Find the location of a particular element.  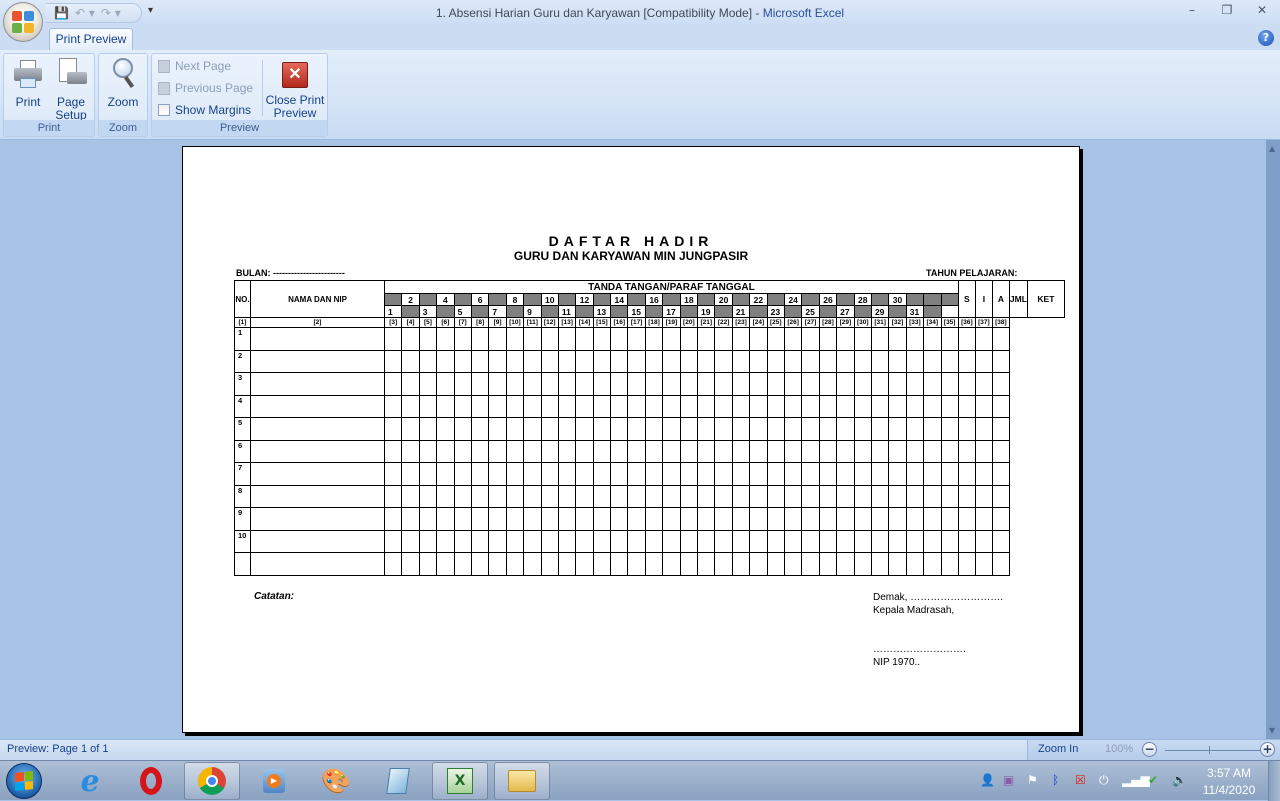

taskbar-media-player: ▶ is located at coordinates (274, 781).